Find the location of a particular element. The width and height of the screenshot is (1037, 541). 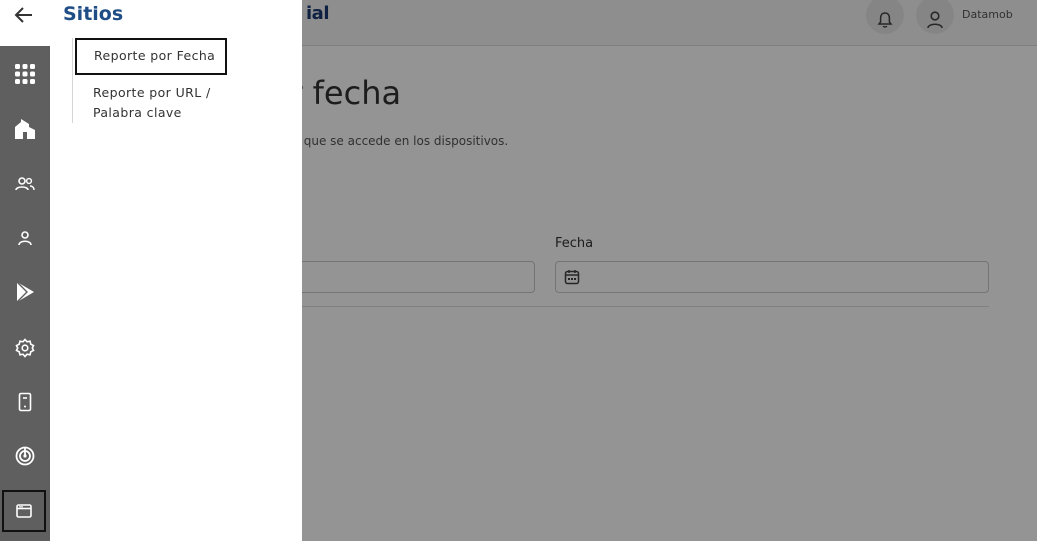

rail-header is located at coordinates (25, 23).